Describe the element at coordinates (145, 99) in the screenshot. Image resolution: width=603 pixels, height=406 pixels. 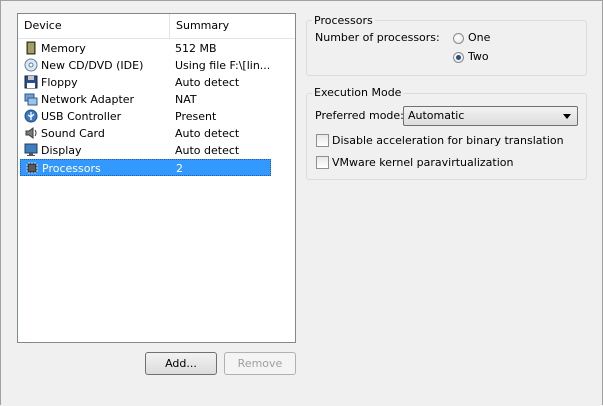
I see `device-row-network-adapter: Network Adapter NAT` at that location.